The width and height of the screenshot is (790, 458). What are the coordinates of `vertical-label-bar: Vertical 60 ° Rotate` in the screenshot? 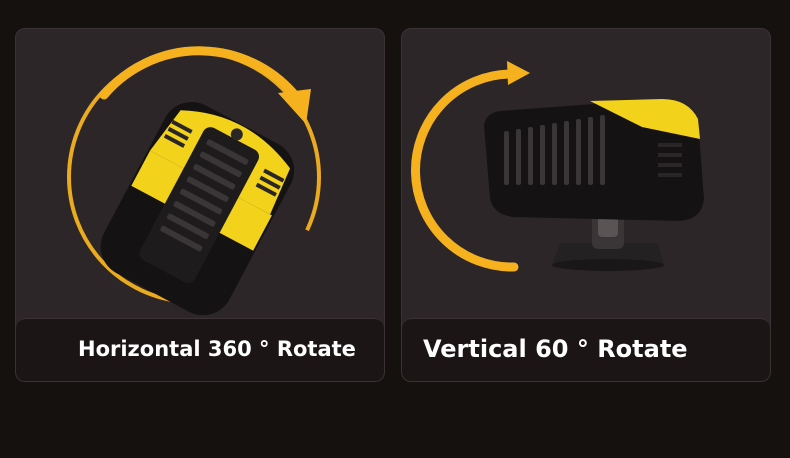 It's located at (586, 349).